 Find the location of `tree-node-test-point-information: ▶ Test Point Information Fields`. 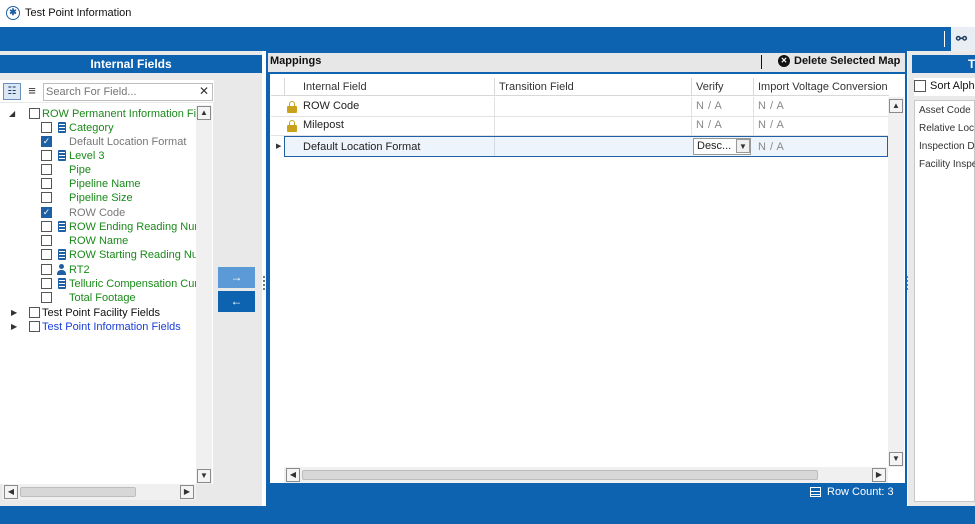

tree-node-test-point-information: ▶ Test Point Information Fields is located at coordinates (98, 327).